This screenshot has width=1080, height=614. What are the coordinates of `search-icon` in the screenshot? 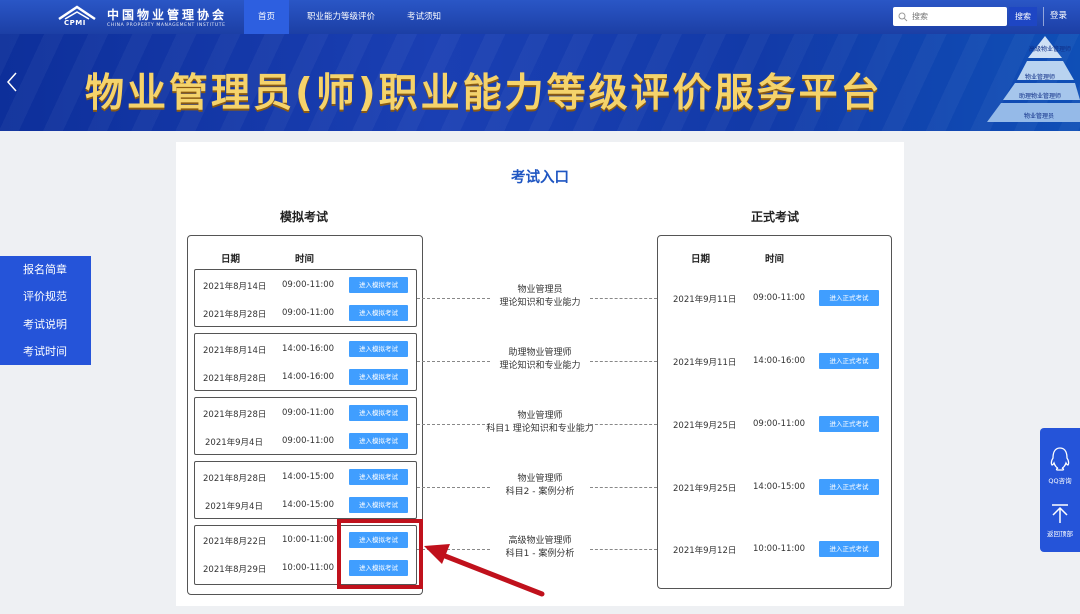 It's located at (903, 16).